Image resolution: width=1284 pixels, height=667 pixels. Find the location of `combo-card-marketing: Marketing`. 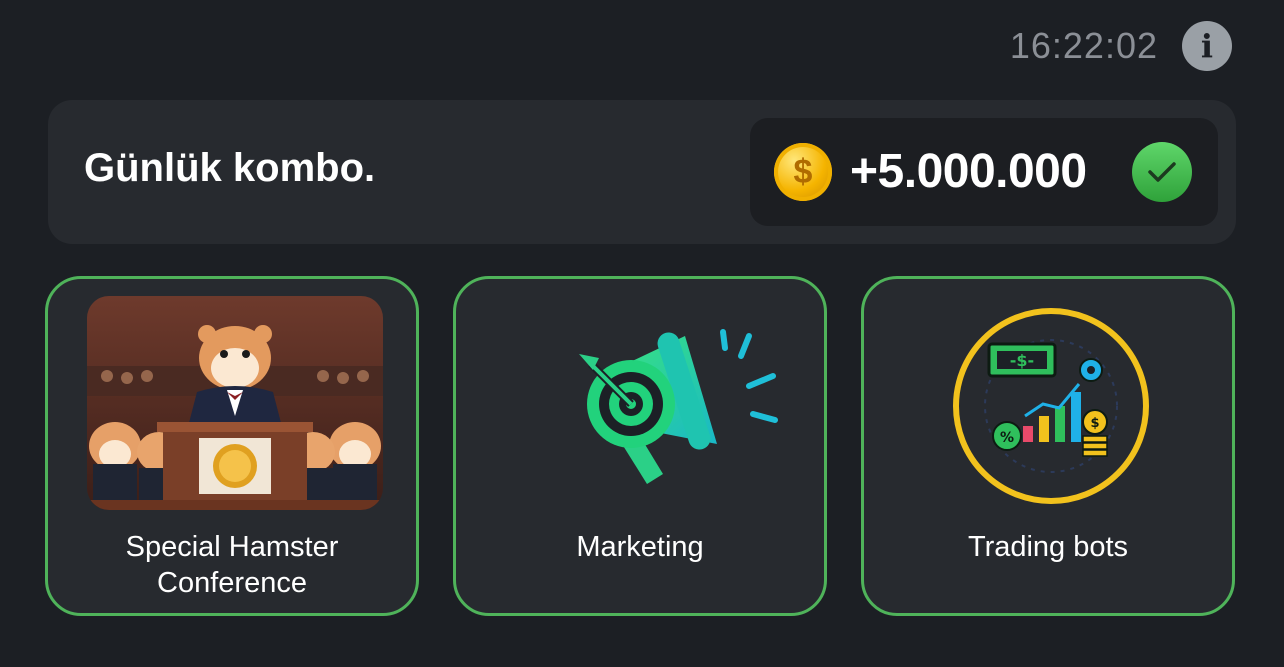

combo-card-marketing: Marketing is located at coordinates (640, 446).